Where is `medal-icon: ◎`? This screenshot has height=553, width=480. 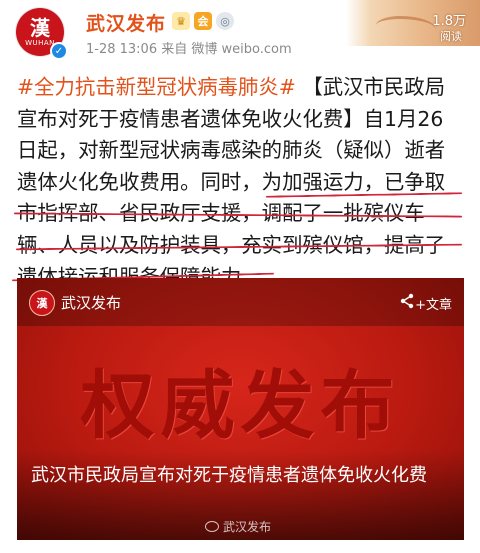 medal-icon: ◎ is located at coordinates (225, 21).